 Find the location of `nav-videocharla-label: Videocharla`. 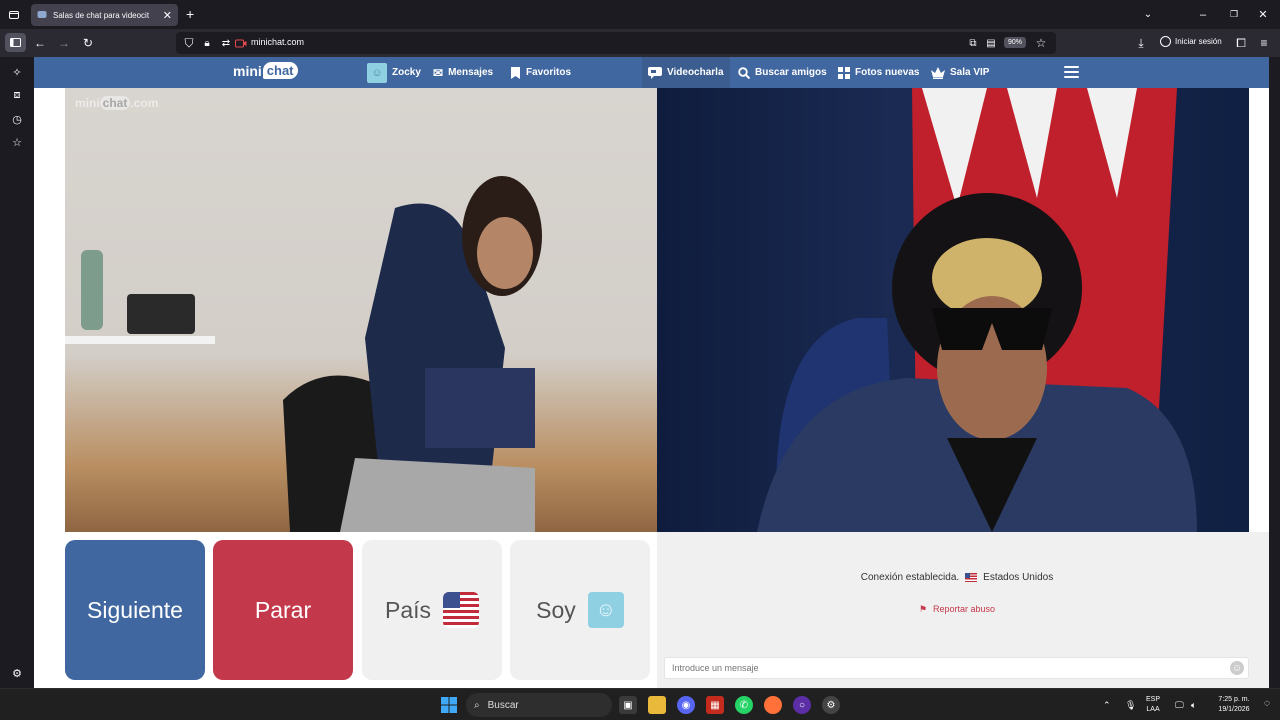

nav-videocharla-label: Videocharla is located at coordinates (695, 72).